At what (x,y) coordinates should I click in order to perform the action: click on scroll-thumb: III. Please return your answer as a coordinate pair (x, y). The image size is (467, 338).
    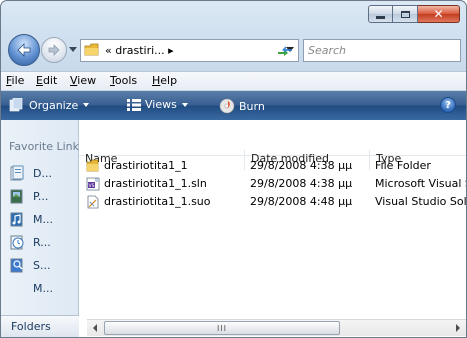
    Looking at the image, I should click on (222, 328).